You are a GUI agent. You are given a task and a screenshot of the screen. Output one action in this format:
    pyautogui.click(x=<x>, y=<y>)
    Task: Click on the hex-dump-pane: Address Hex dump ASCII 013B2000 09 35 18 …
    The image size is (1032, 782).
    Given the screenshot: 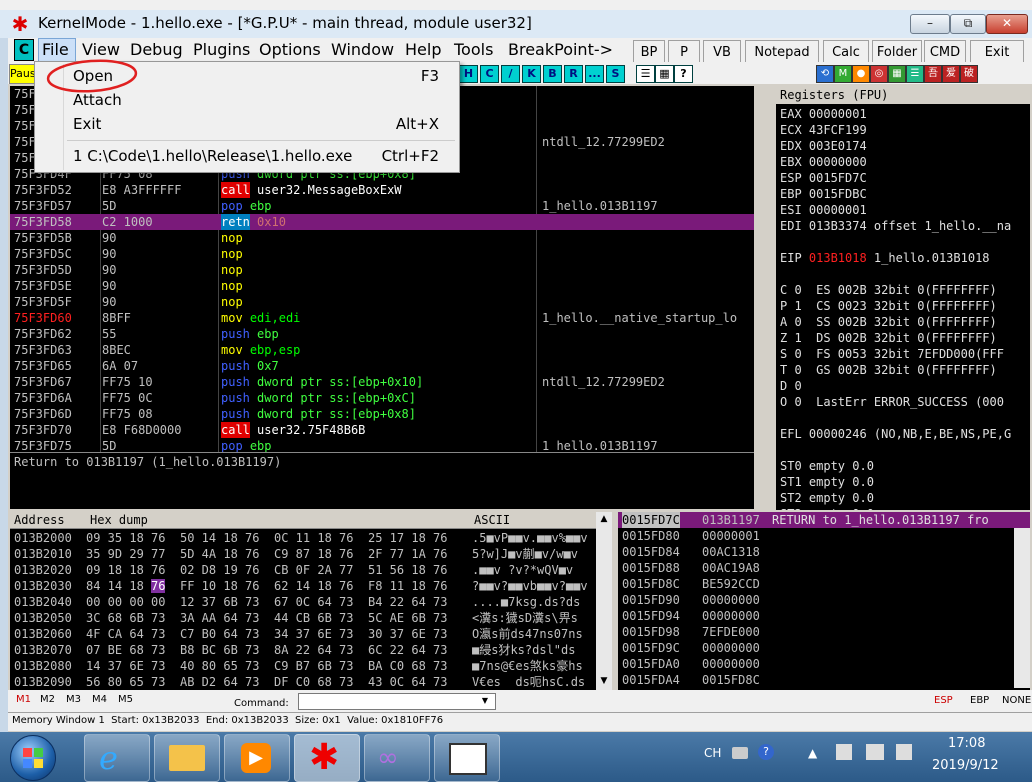 What is the action you would take?
    pyautogui.click(x=303, y=601)
    